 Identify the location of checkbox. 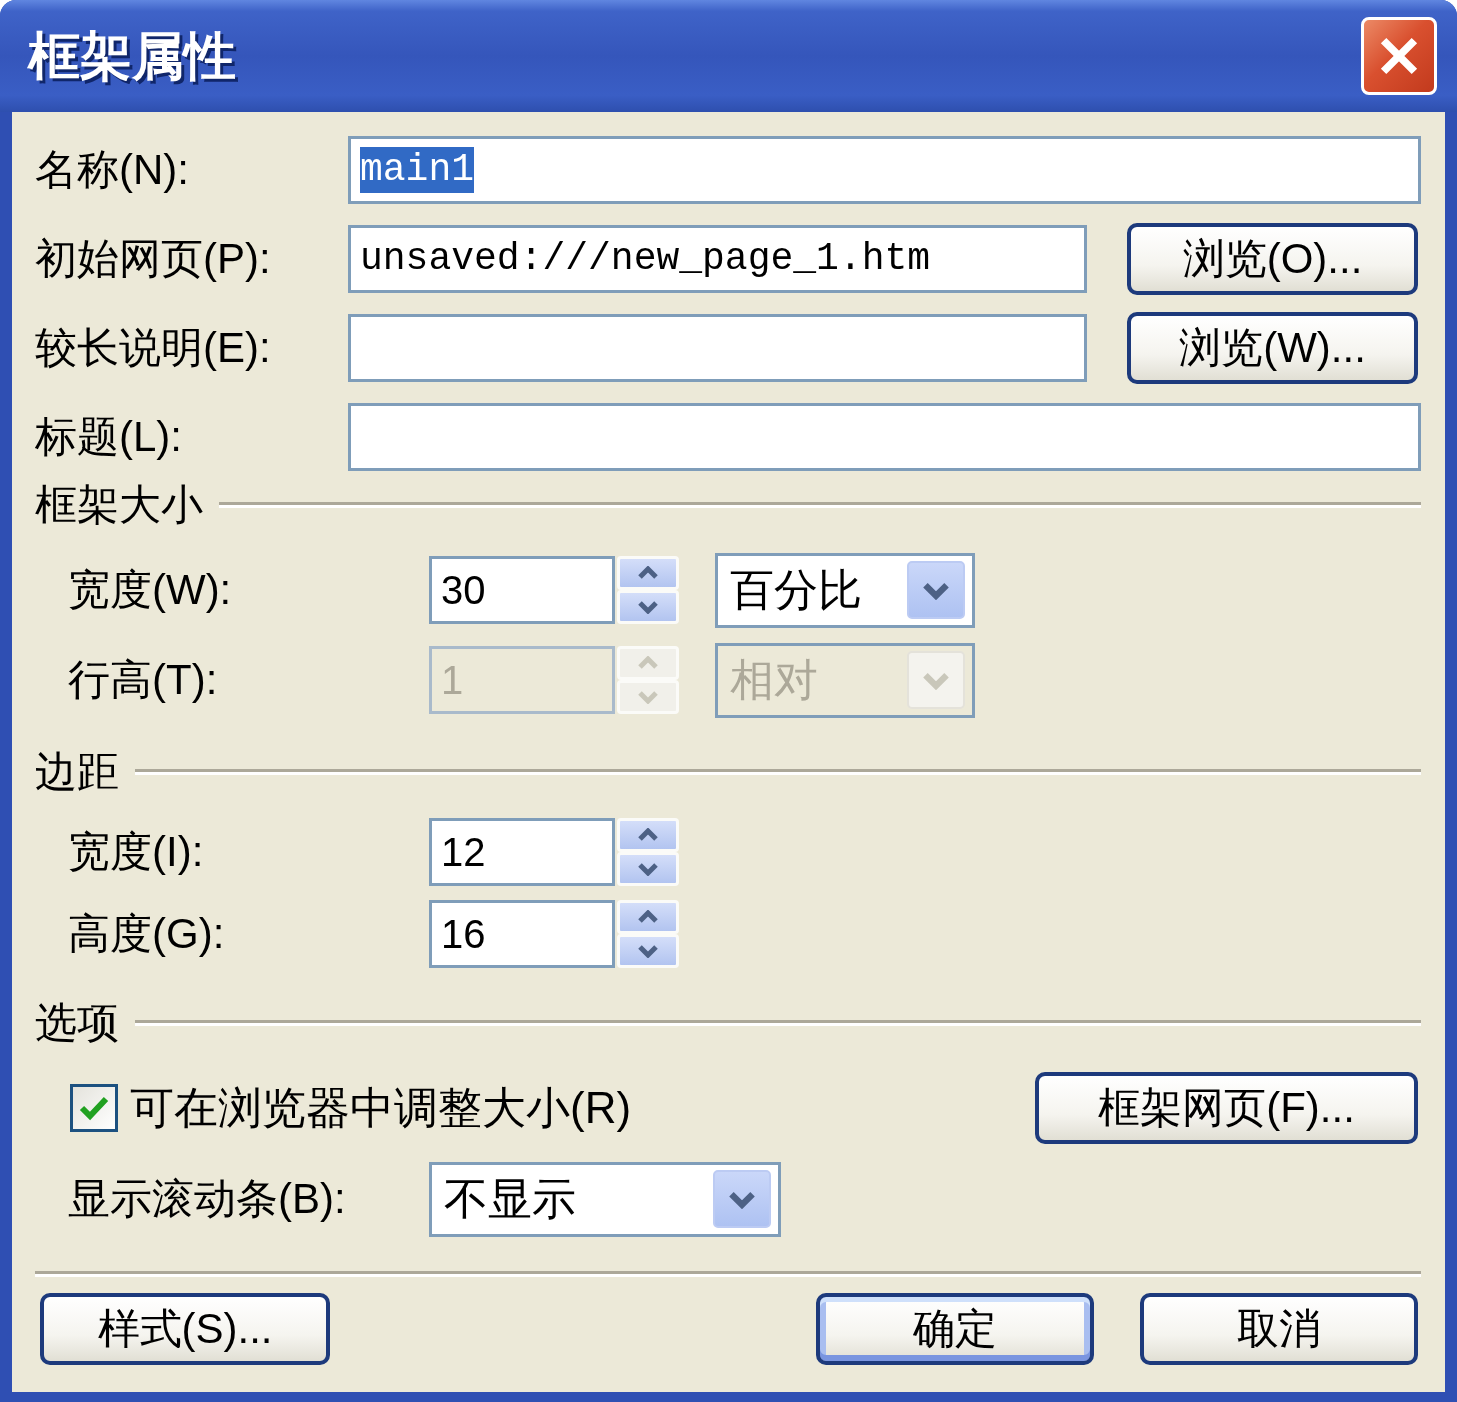
(94, 1108).